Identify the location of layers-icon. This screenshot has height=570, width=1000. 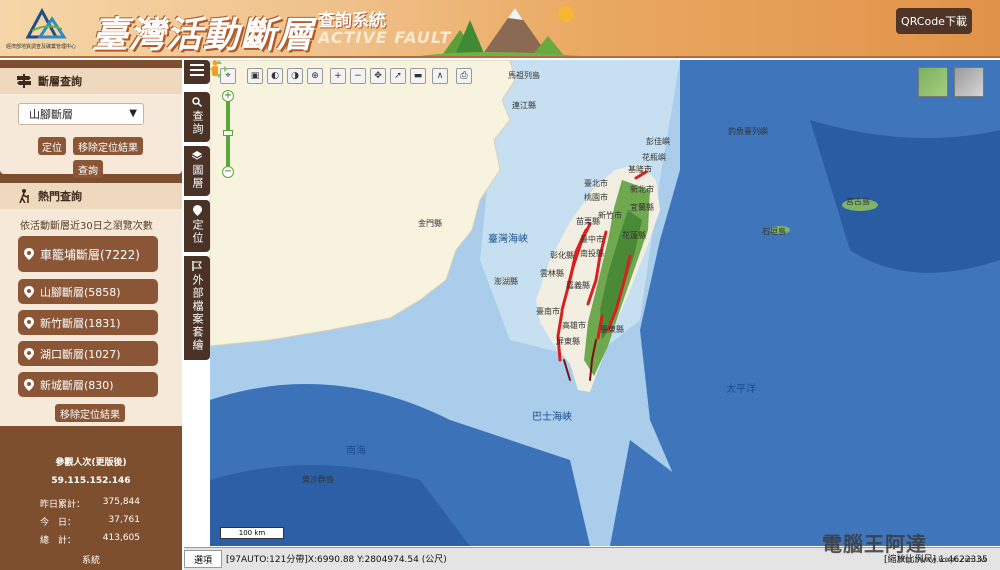
(197, 155).